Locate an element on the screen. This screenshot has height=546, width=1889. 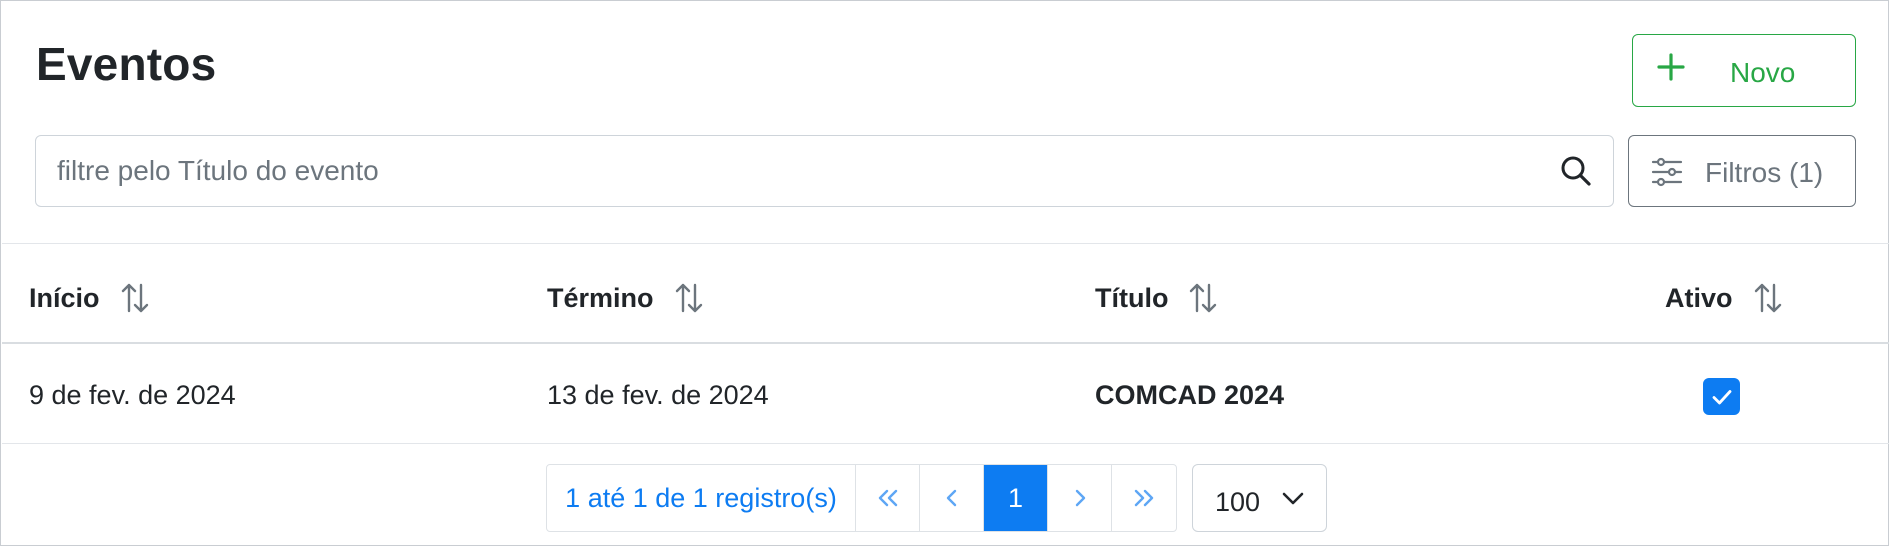
next-page-button is located at coordinates (1080, 498).